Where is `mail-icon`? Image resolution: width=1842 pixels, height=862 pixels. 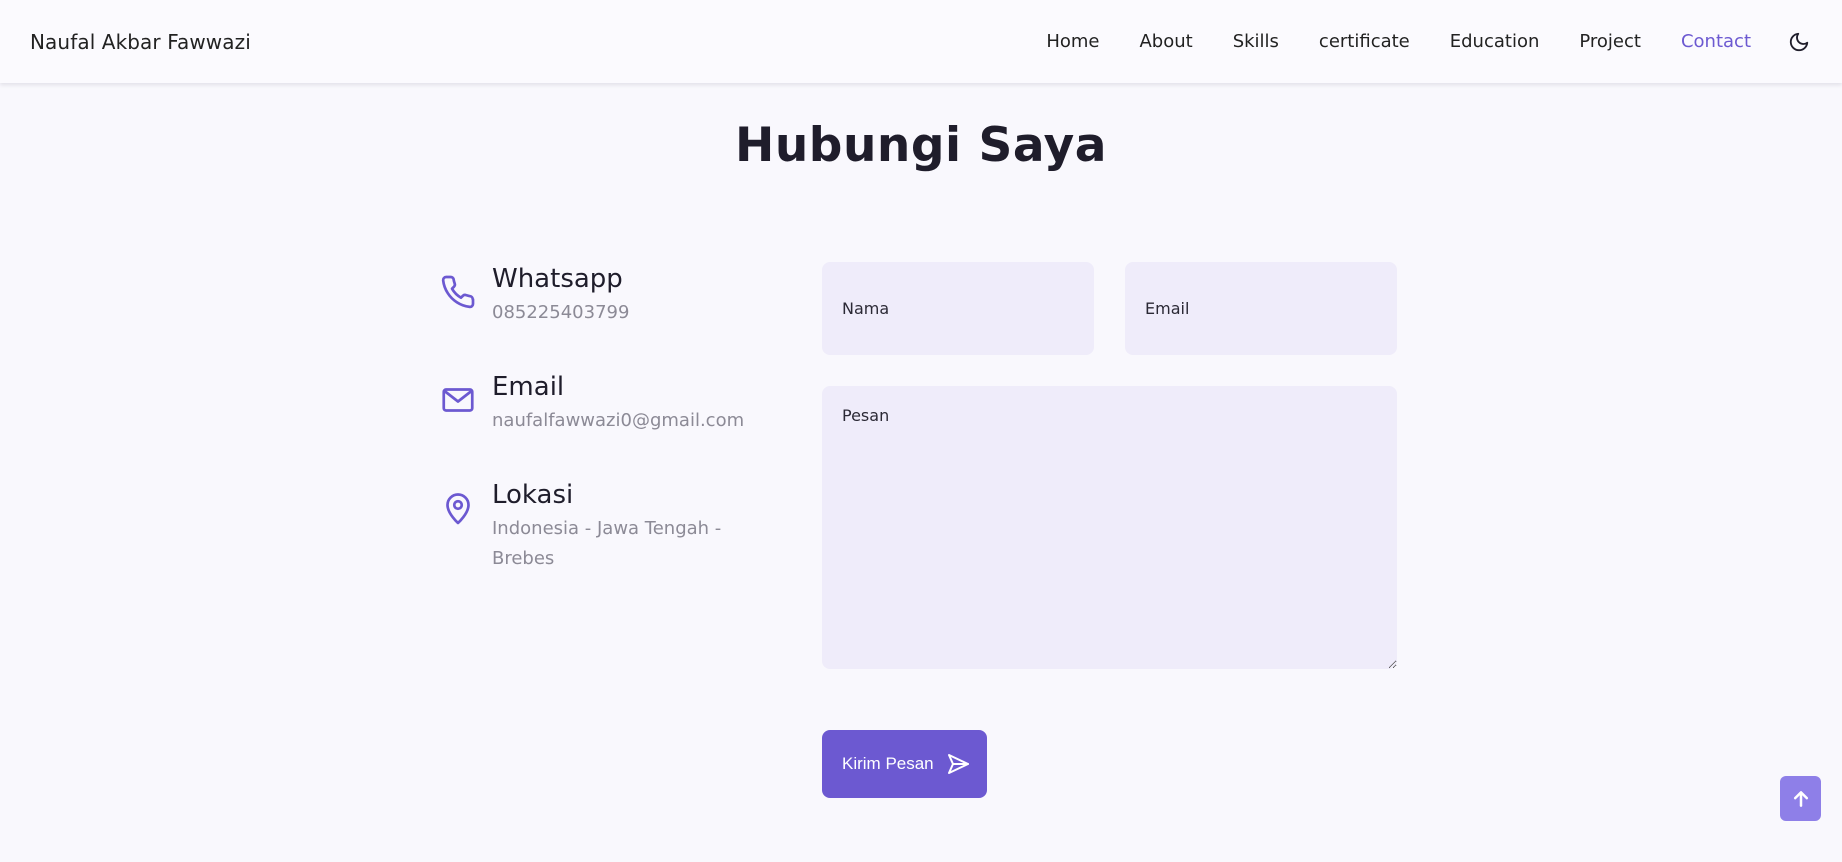 mail-icon is located at coordinates (458, 400).